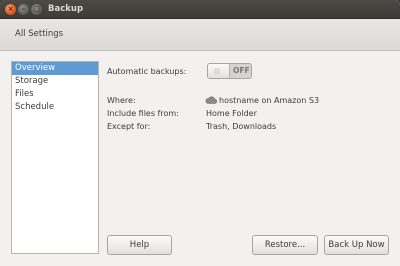 The height and width of the screenshot is (266, 400). I want to click on close-button: ×, so click(10, 9).